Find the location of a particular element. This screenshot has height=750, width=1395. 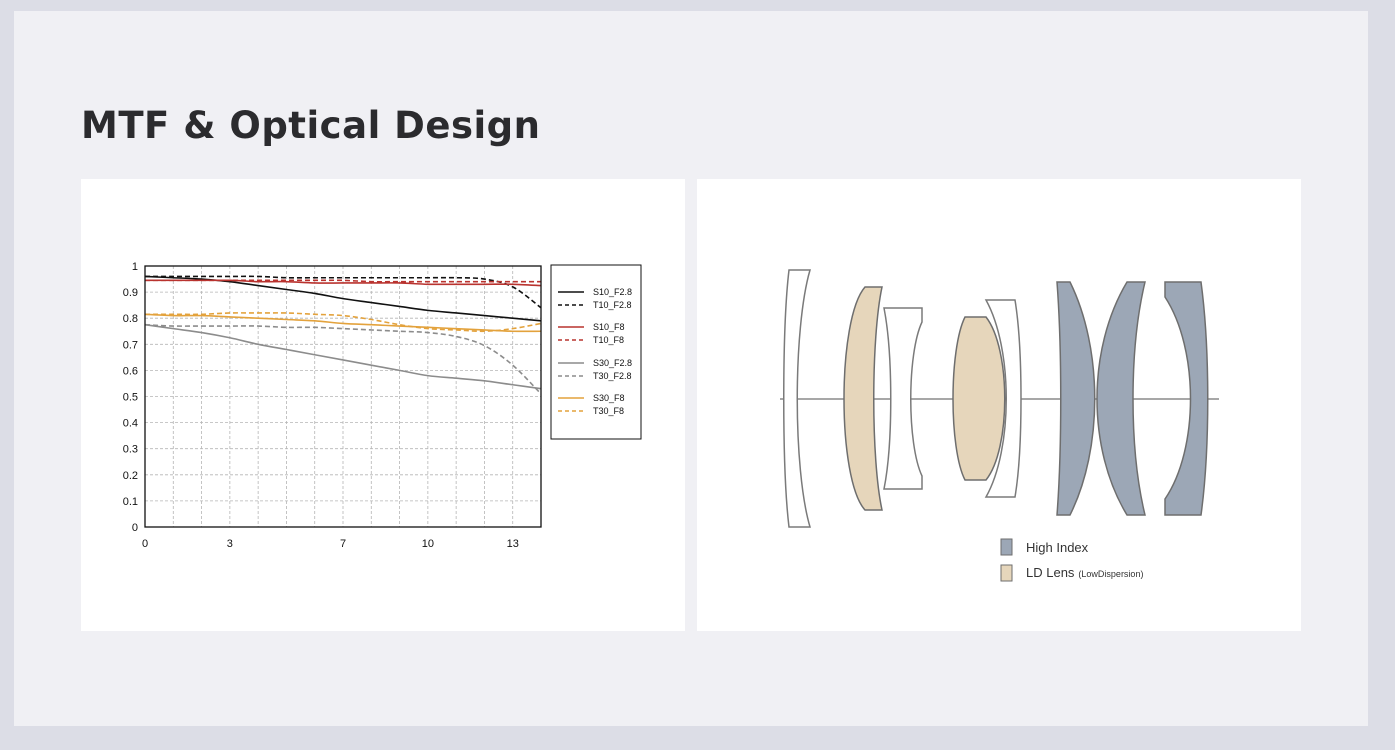

y-tick-label: 0.2 is located at coordinates (130, 476).